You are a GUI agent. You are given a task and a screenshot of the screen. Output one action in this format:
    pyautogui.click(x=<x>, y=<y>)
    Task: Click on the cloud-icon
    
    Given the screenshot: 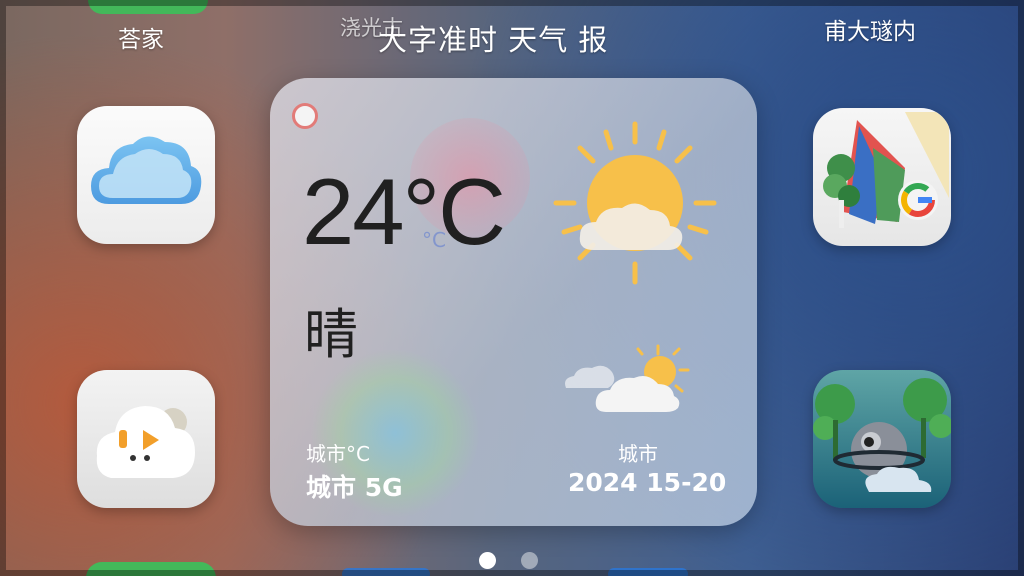 What is the action you would take?
    pyautogui.click(x=146, y=170)
    